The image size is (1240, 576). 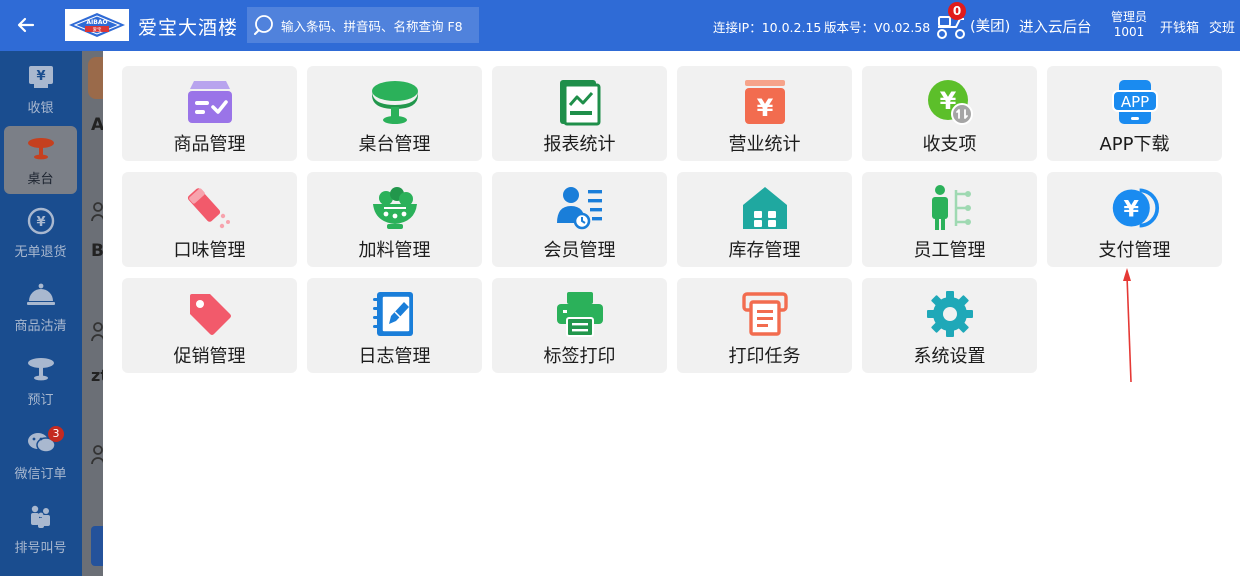 What do you see at coordinates (579, 144) in the screenshot?
I see `tile-label: 报表统计` at bounding box center [579, 144].